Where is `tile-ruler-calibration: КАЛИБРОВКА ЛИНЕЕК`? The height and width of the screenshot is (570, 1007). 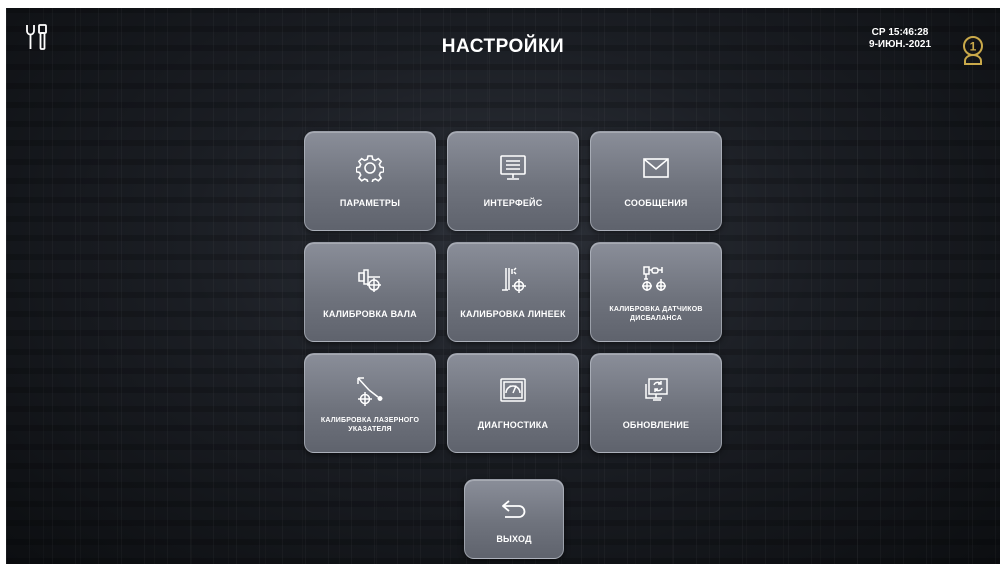 tile-ruler-calibration: КАЛИБРОВКА ЛИНЕЕК is located at coordinates (513, 292).